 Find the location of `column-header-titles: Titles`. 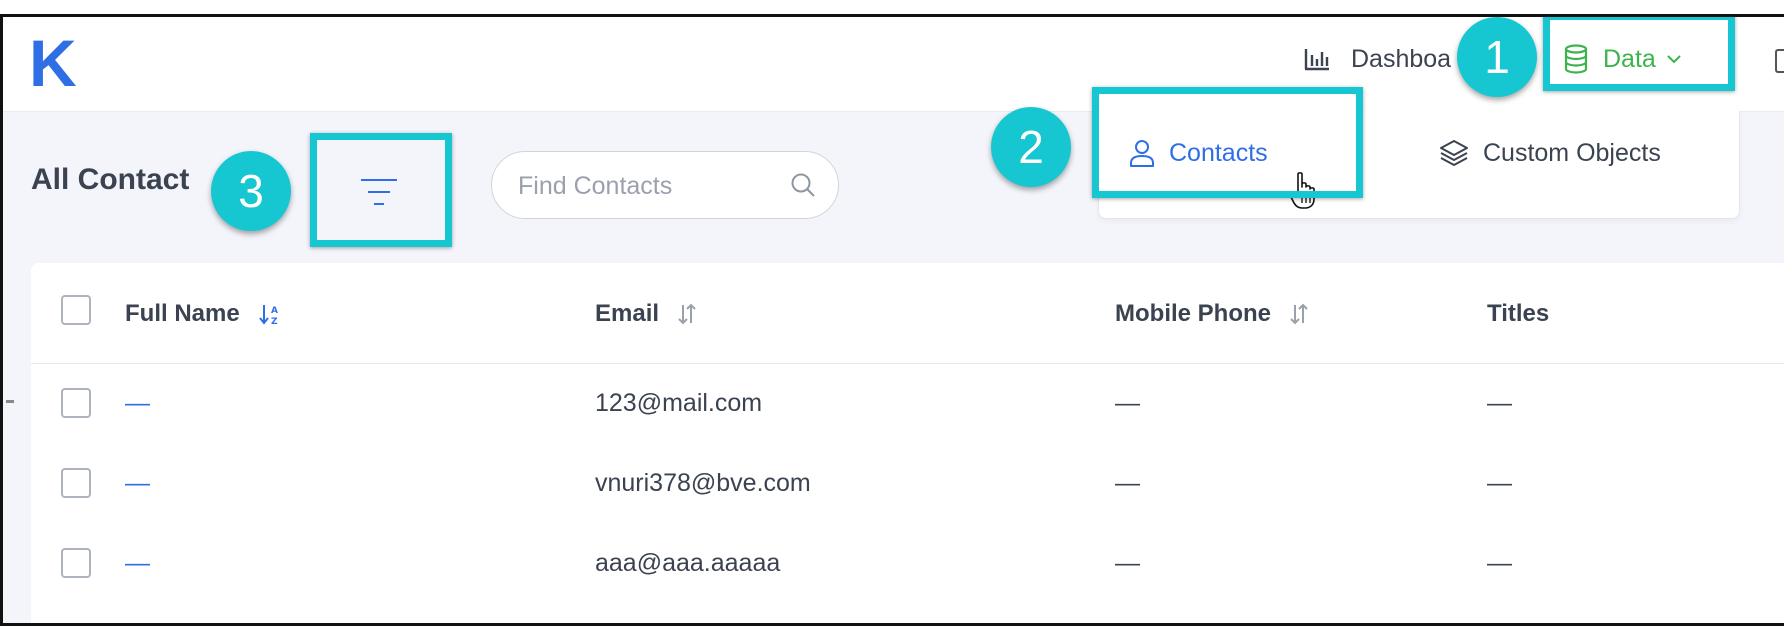

column-header-titles: Titles is located at coordinates (1518, 314).